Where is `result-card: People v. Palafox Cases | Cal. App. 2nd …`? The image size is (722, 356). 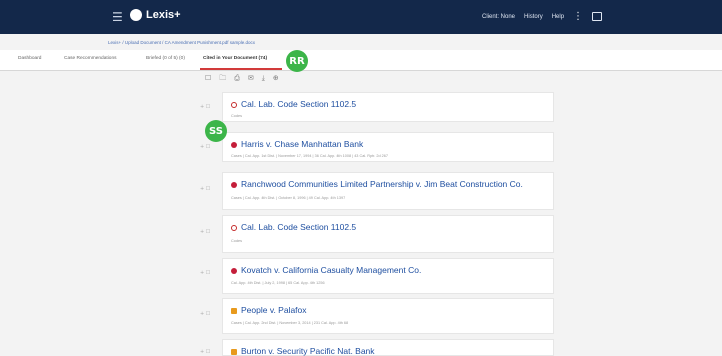
result-card: People v. Palafox Cases | Cal. App. 2nd … is located at coordinates (388, 316).